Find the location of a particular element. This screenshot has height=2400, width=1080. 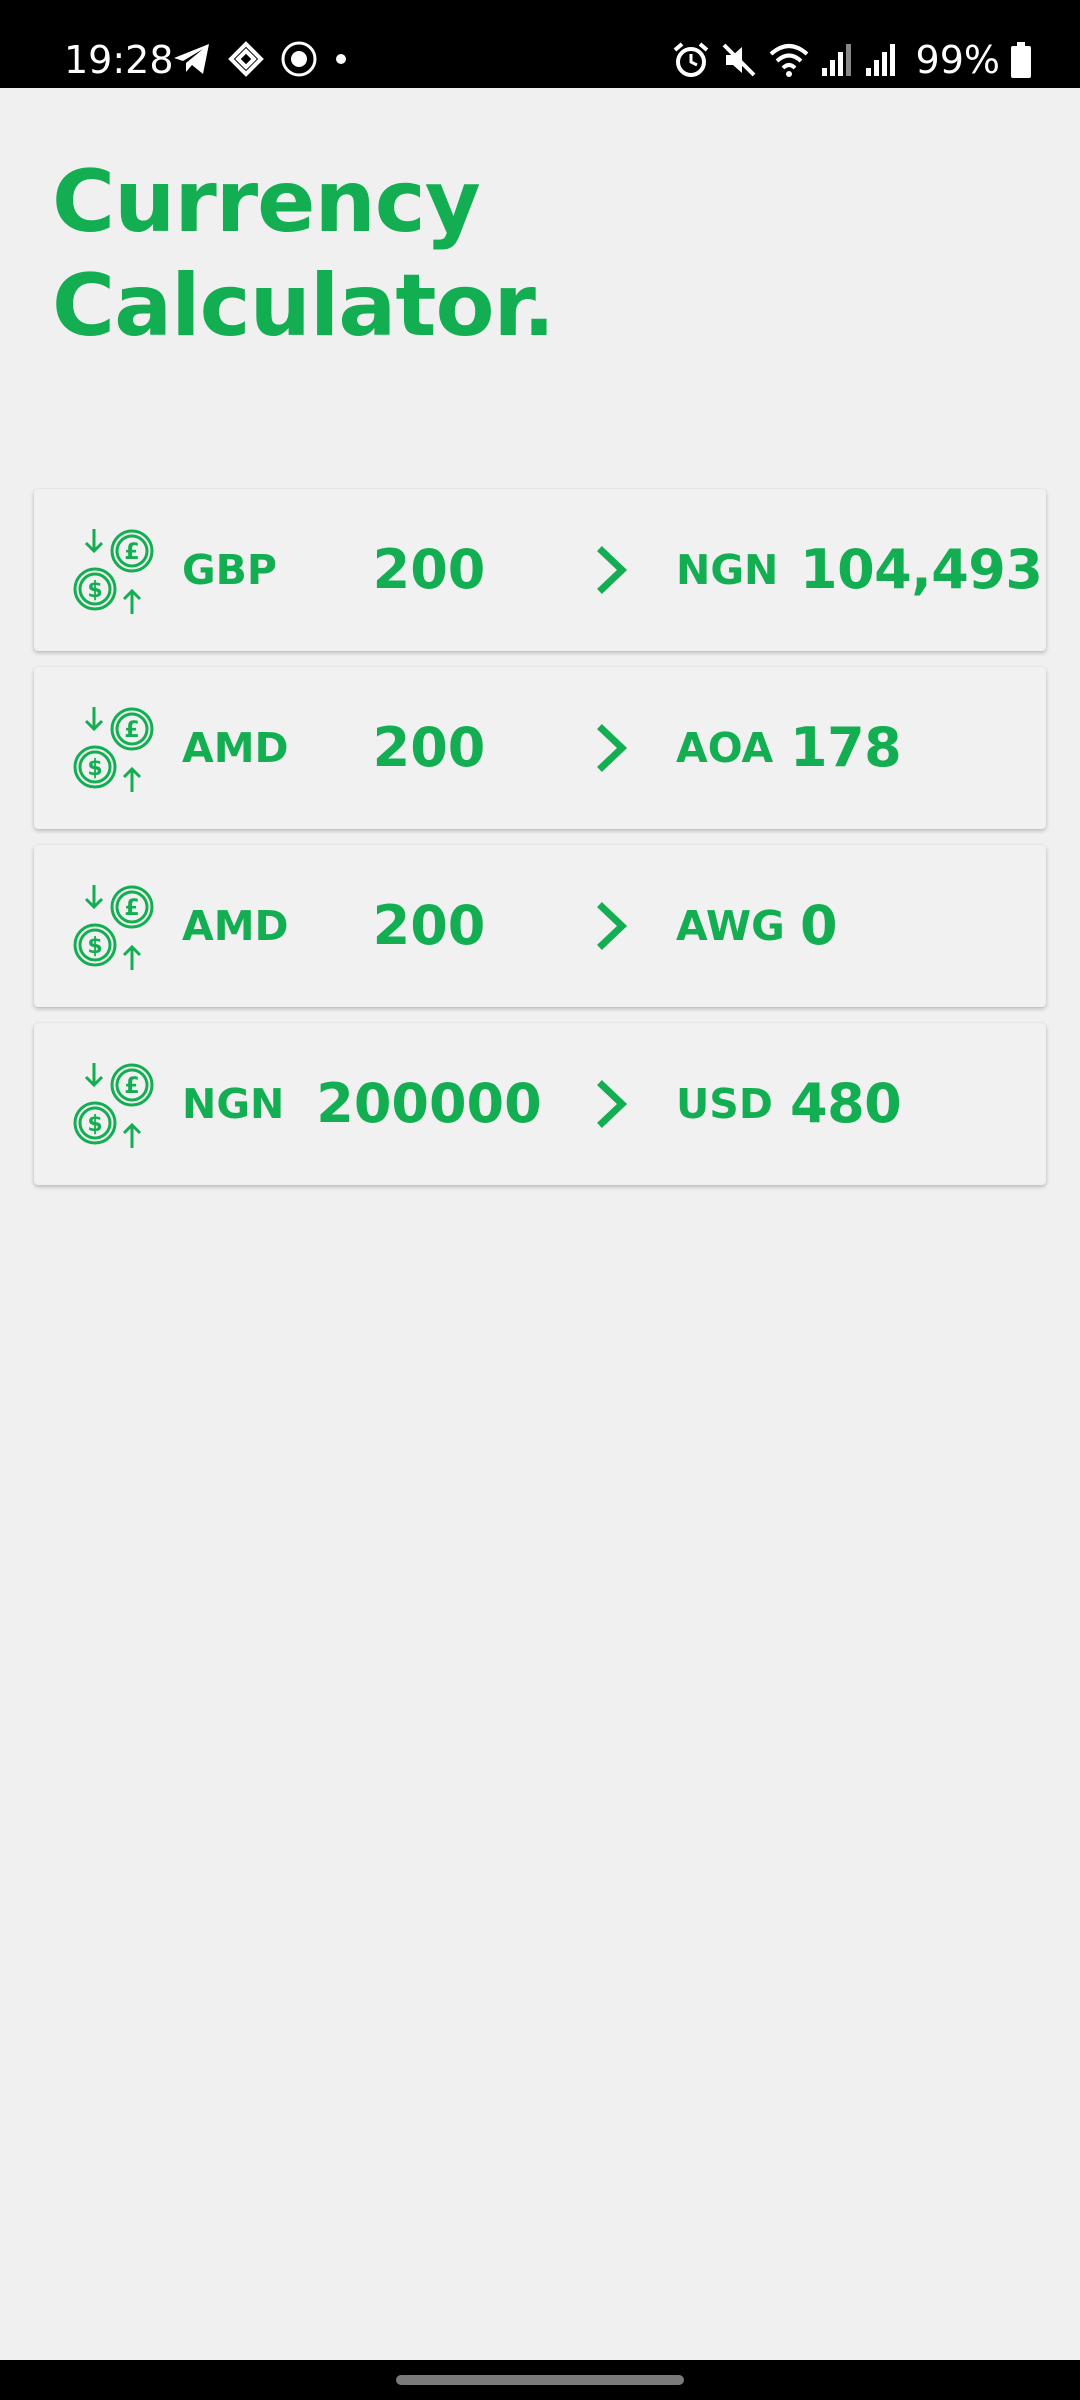

conversion-card: £ $ NGN 200000 USD 480 is located at coordinates (540, 1104).